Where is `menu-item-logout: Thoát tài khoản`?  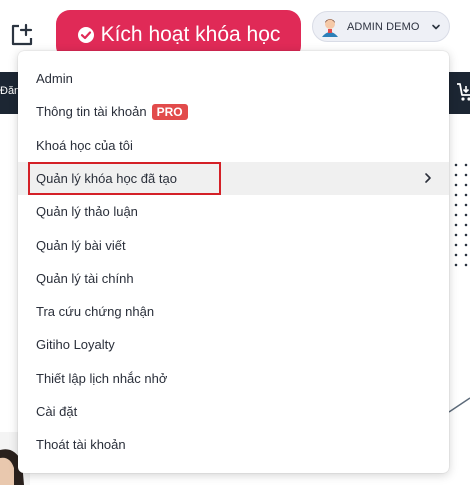
menu-item-logout: Thoát tài khoản is located at coordinates (233, 444).